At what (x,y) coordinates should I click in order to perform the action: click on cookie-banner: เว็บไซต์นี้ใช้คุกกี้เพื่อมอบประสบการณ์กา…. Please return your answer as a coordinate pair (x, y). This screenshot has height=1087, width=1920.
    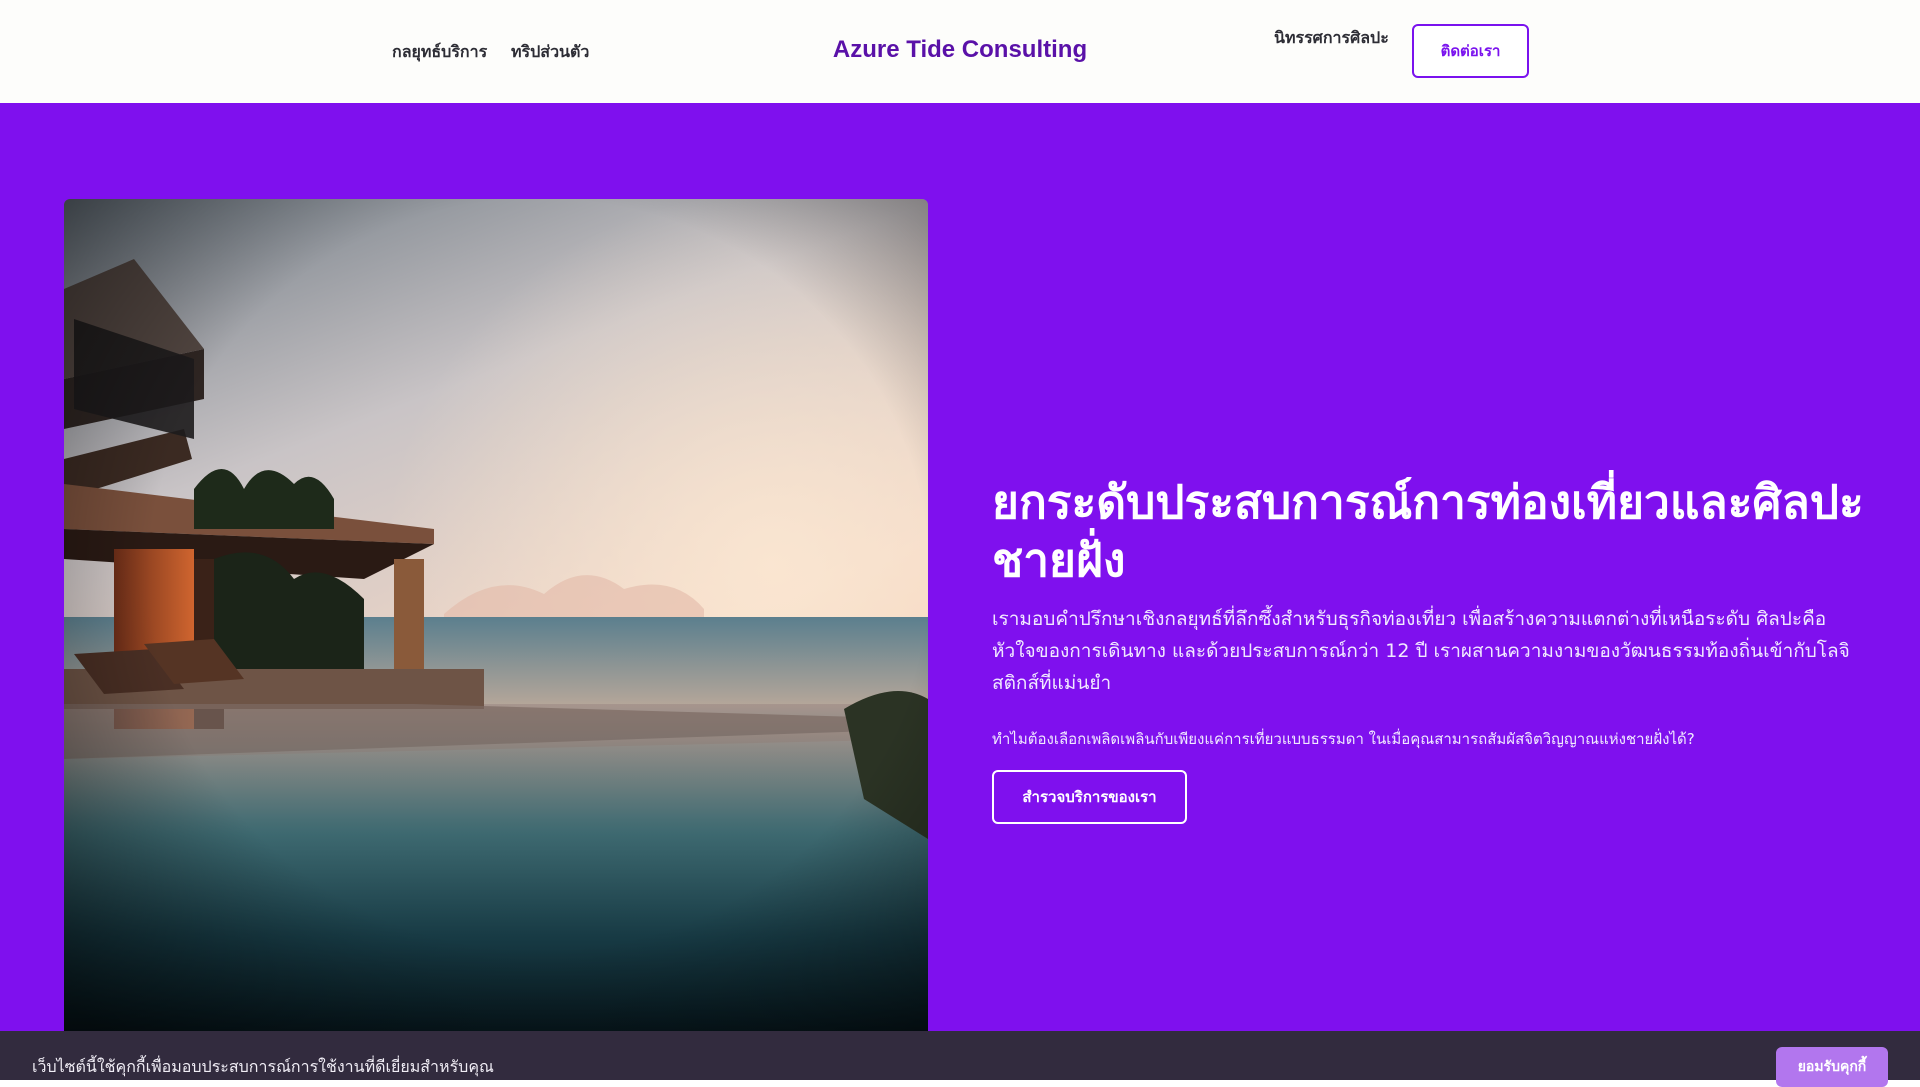
    Looking at the image, I should click on (960, 1059).